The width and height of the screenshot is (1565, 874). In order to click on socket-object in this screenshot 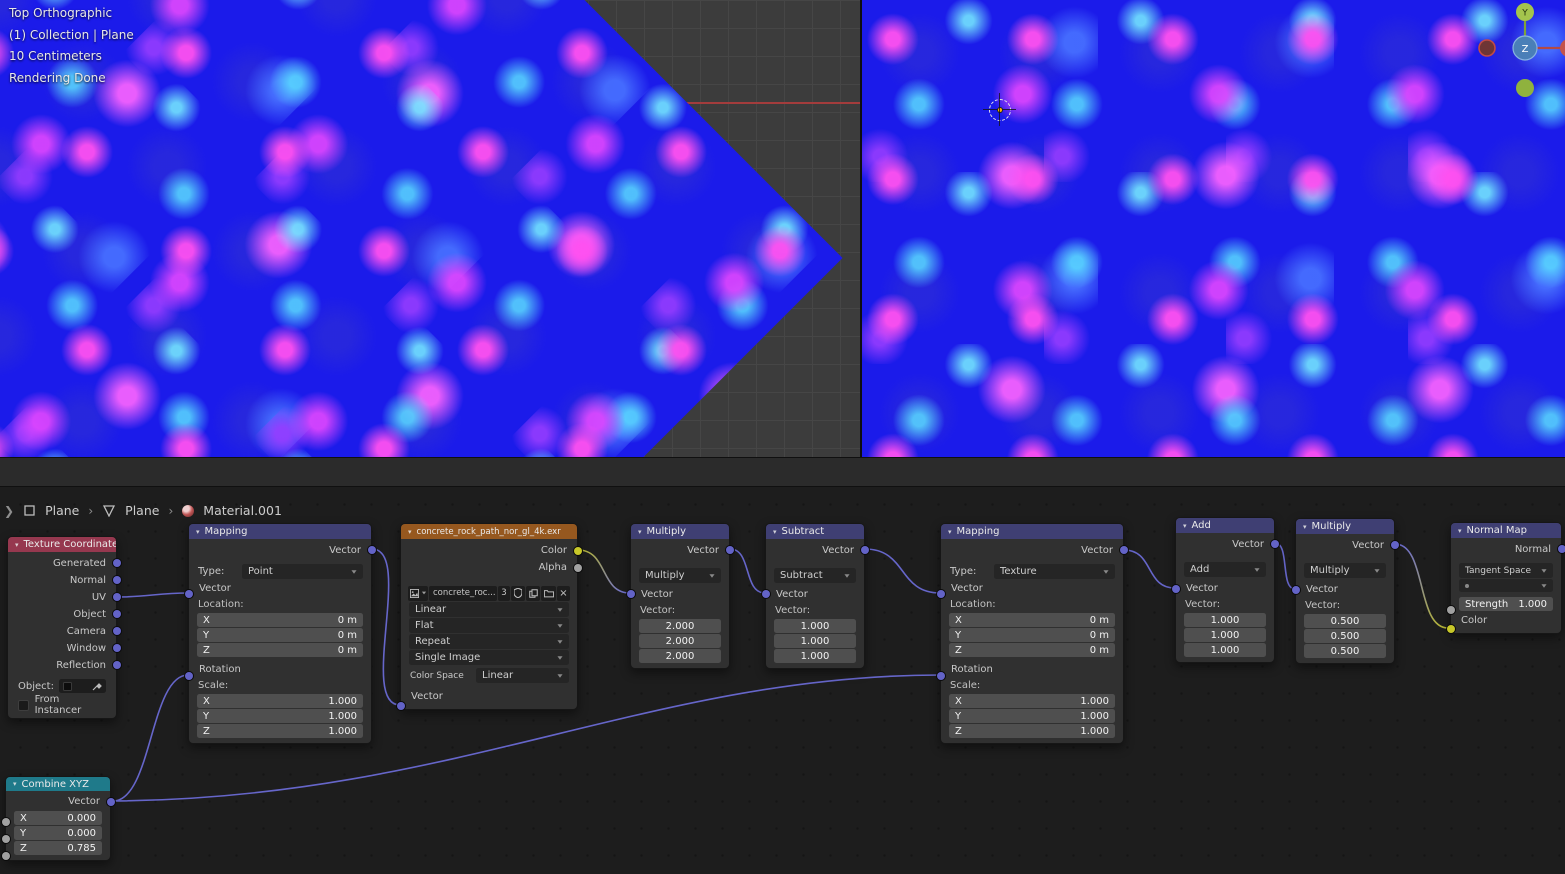, I will do `click(116, 614)`.